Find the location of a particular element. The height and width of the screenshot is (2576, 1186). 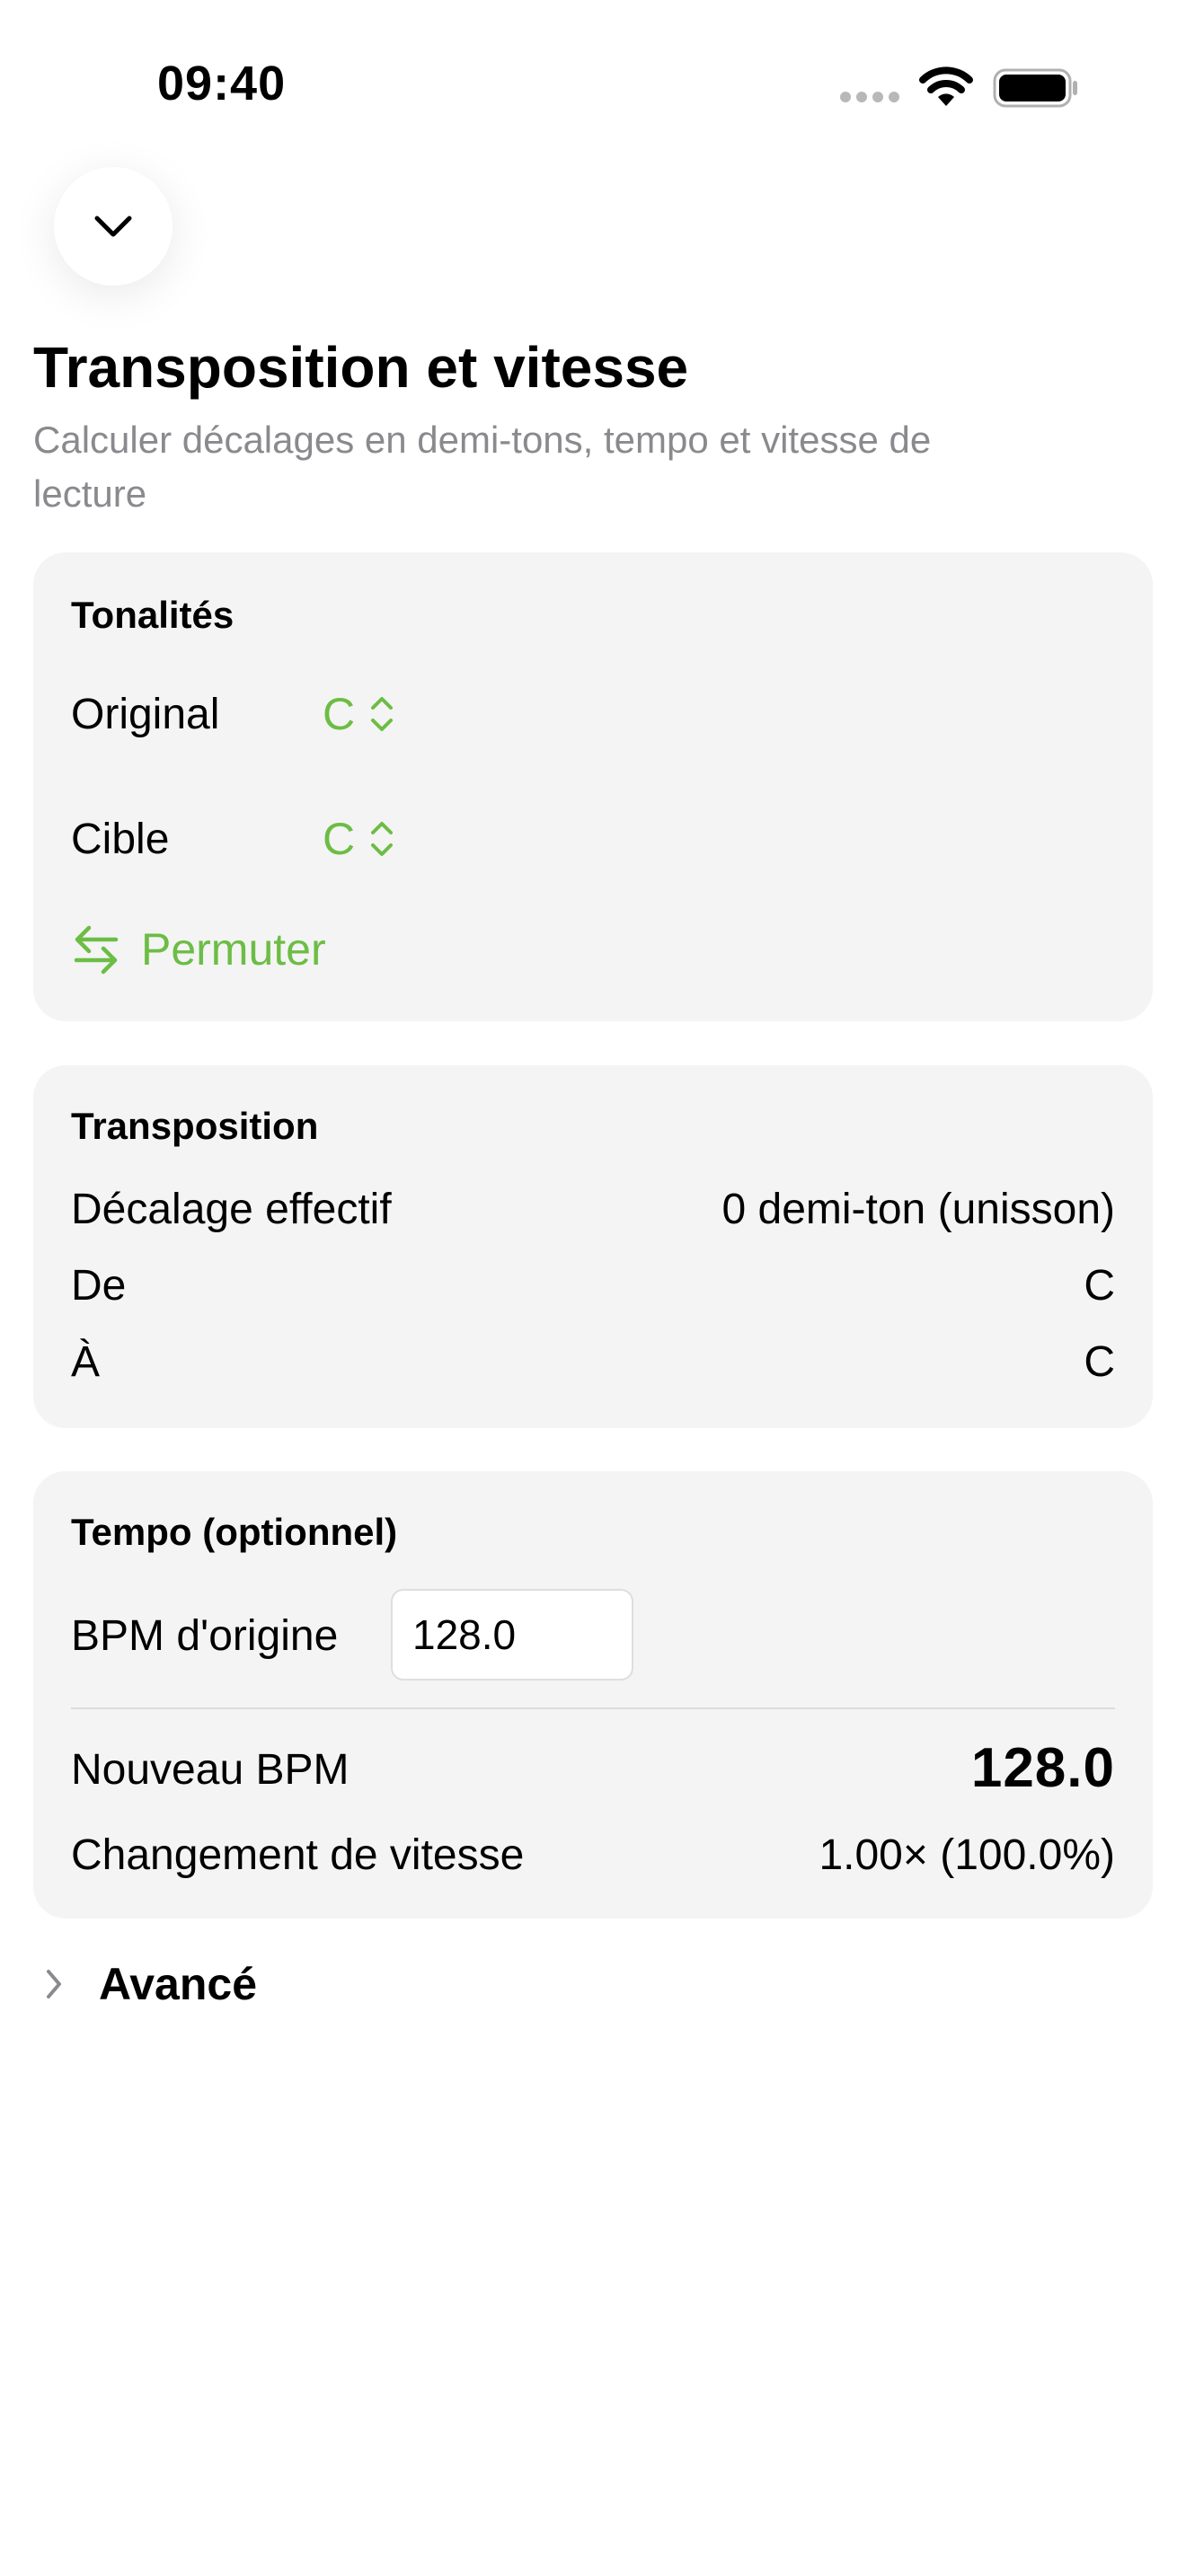

original-key-picker: C is located at coordinates (358, 714).